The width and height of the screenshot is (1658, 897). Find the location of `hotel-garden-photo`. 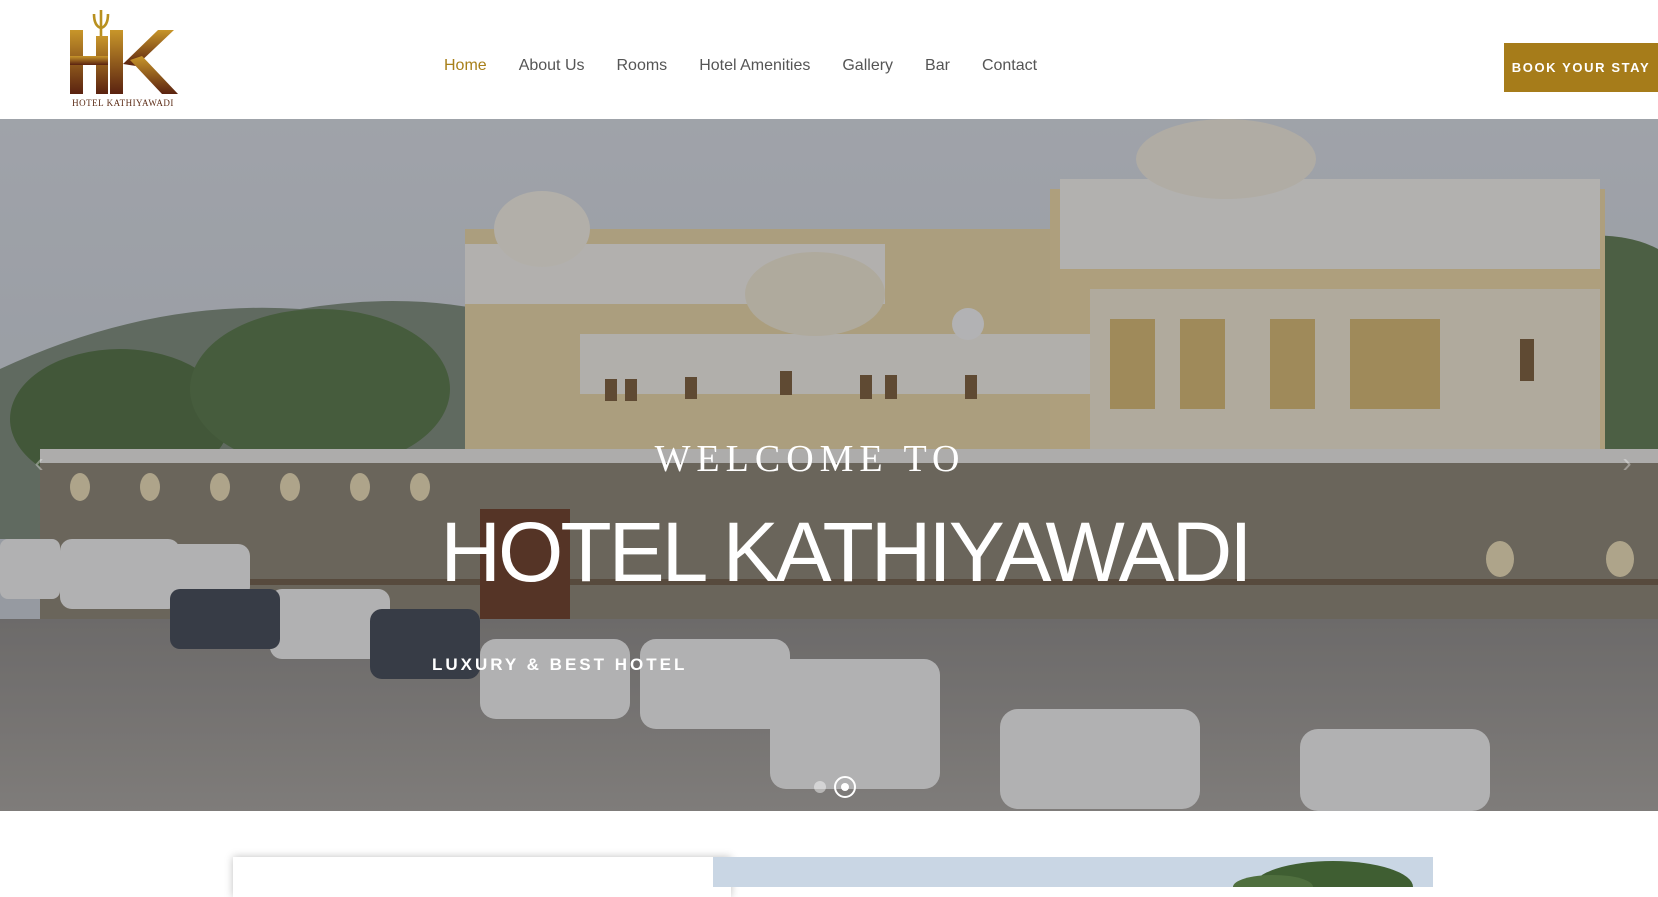

hotel-garden-photo is located at coordinates (1073, 872).